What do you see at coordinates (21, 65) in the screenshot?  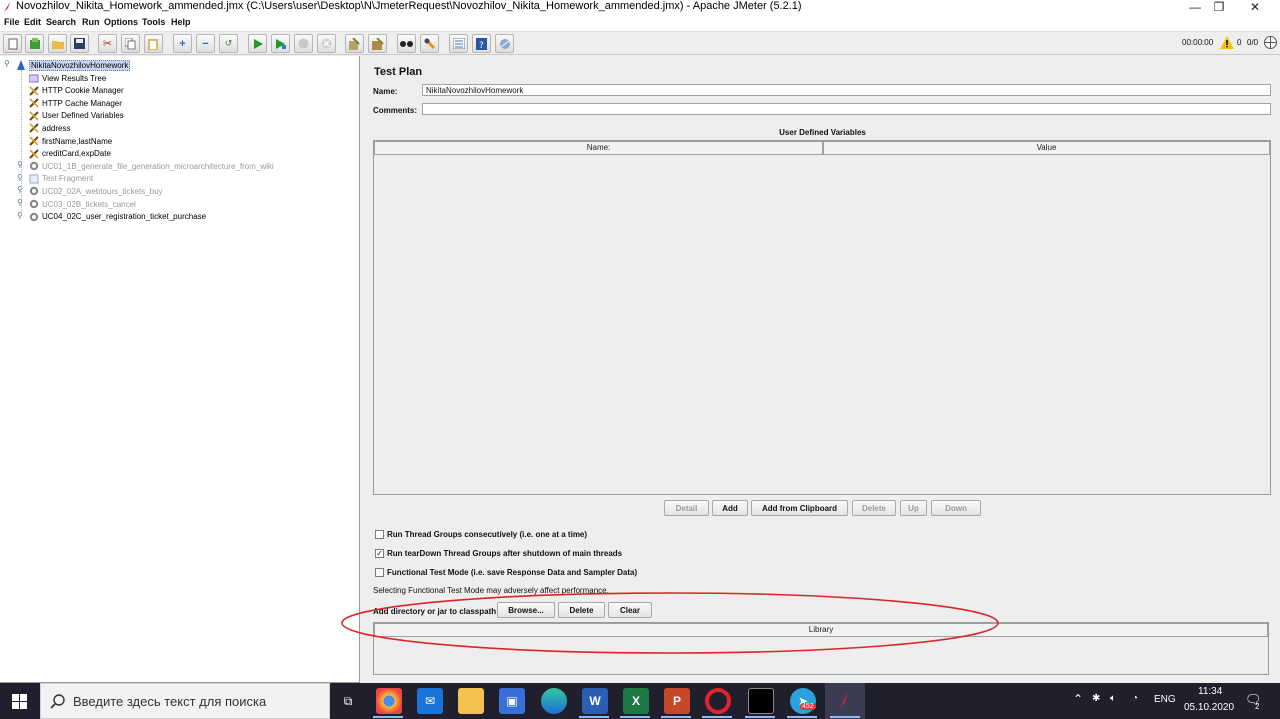 I see `test-plan-icon` at bounding box center [21, 65].